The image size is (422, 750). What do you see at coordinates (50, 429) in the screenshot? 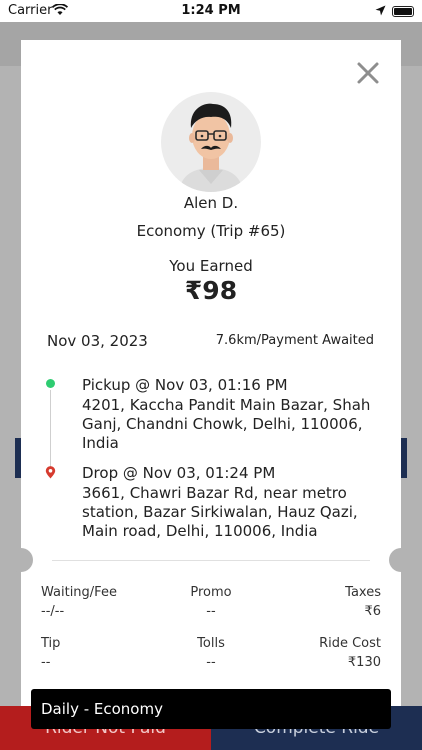
I see `route-connector` at bounding box center [50, 429].